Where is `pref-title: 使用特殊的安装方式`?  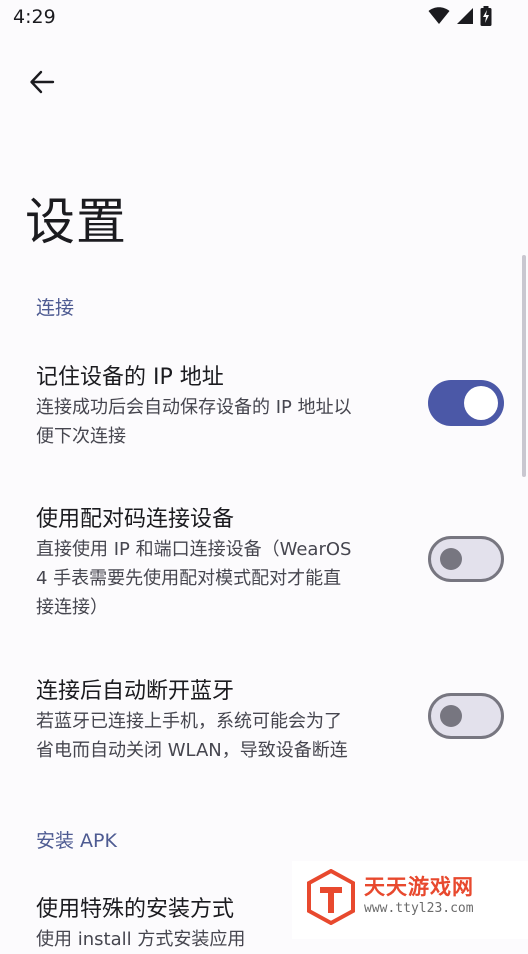
pref-title: 使用特殊的安装方式 is located at coordinates (135, 909).